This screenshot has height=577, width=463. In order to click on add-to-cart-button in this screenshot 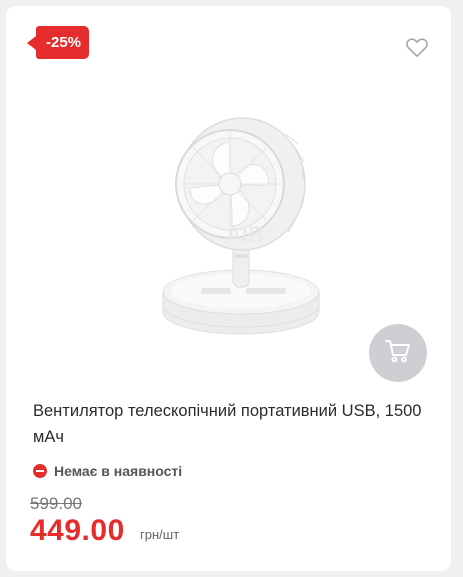, I will do `click(398, 353)`.